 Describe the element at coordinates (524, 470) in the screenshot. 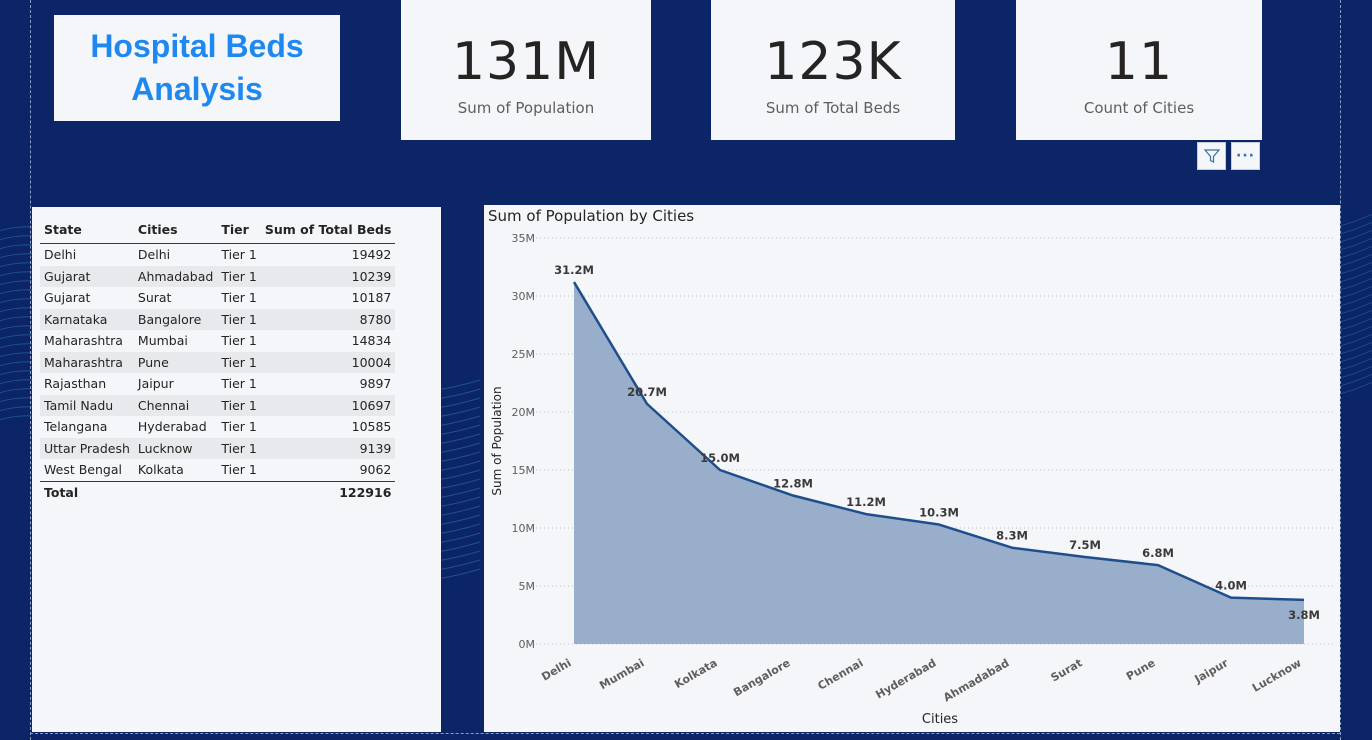

I see `y-tick-label: 15M` at that location.